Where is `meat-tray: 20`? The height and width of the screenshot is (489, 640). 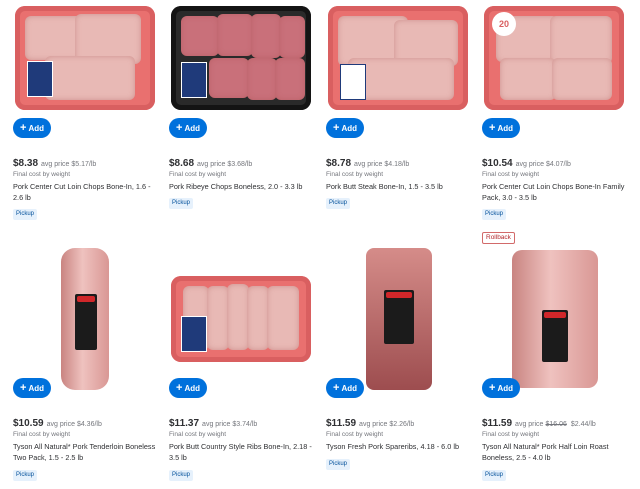
meat-tray: 20 is located at coordinates (554, 58).